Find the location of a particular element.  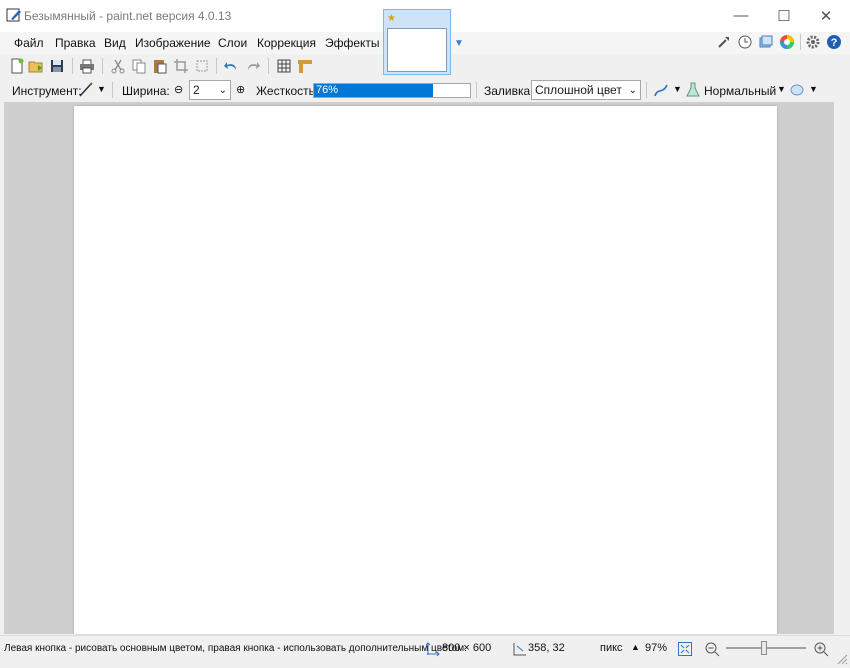

selection-mode-icon is located at coordinates (797, 90).